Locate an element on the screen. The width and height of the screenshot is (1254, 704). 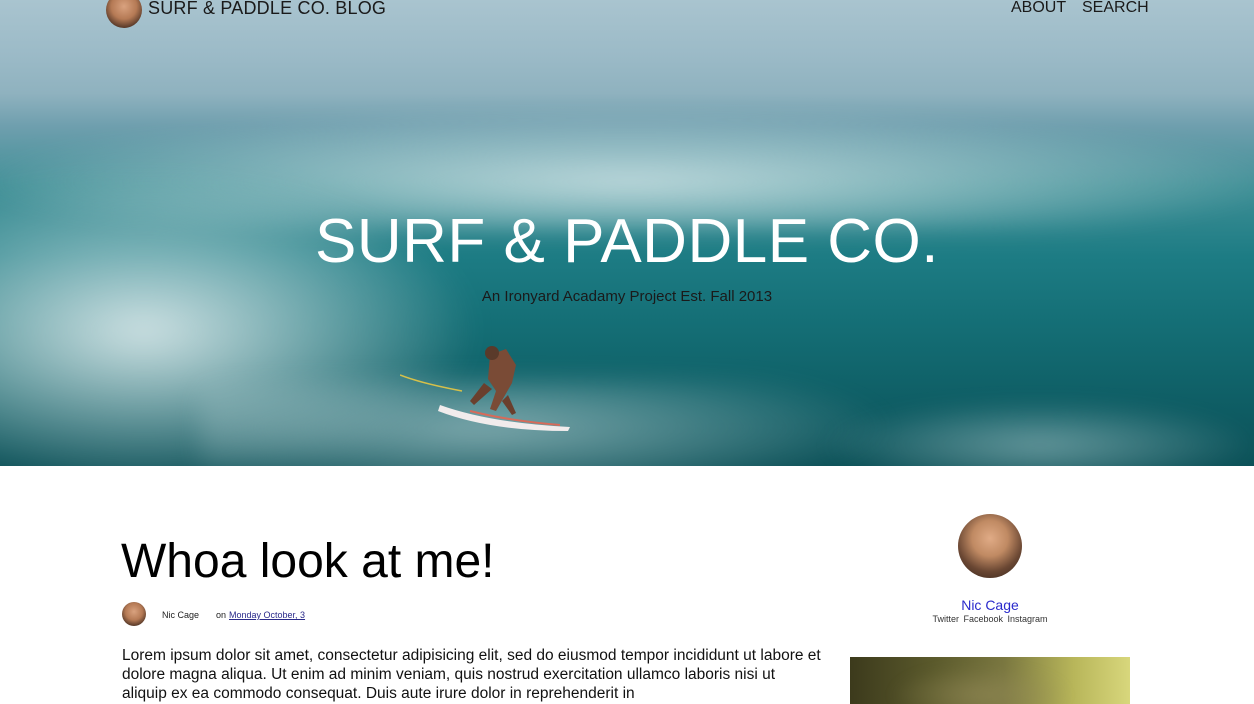
sidebar-avatar is located at coordinates (990, 546).